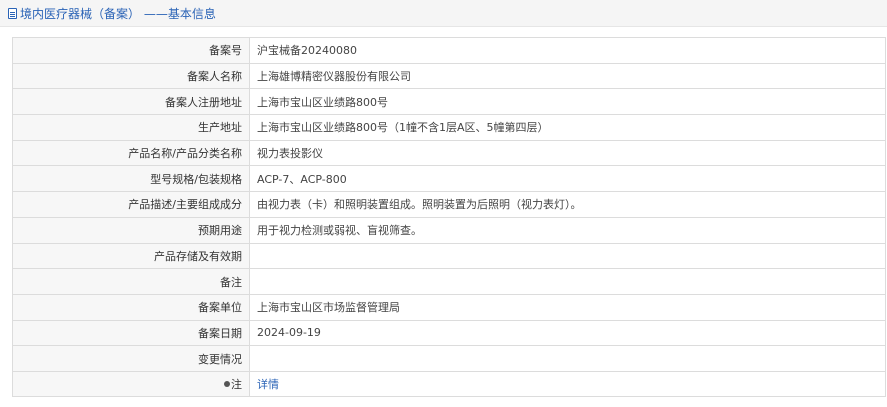  What do you see at coordinates (567, 127) in the screenshot?
I see `row-value: 上海市宝山区业绩路800号（1幢不含1层A区、5幢第四层）` at bounding box center [567, 127].